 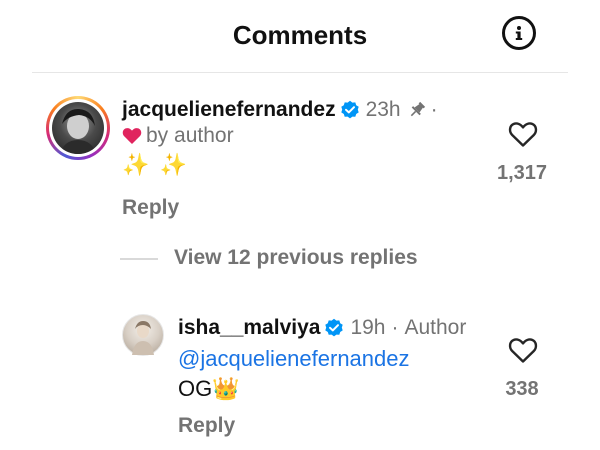 What do you see at coordinates (383, 109) in the screenshot?
I see `comment-time: 23h` at bounding box center [383, 109].